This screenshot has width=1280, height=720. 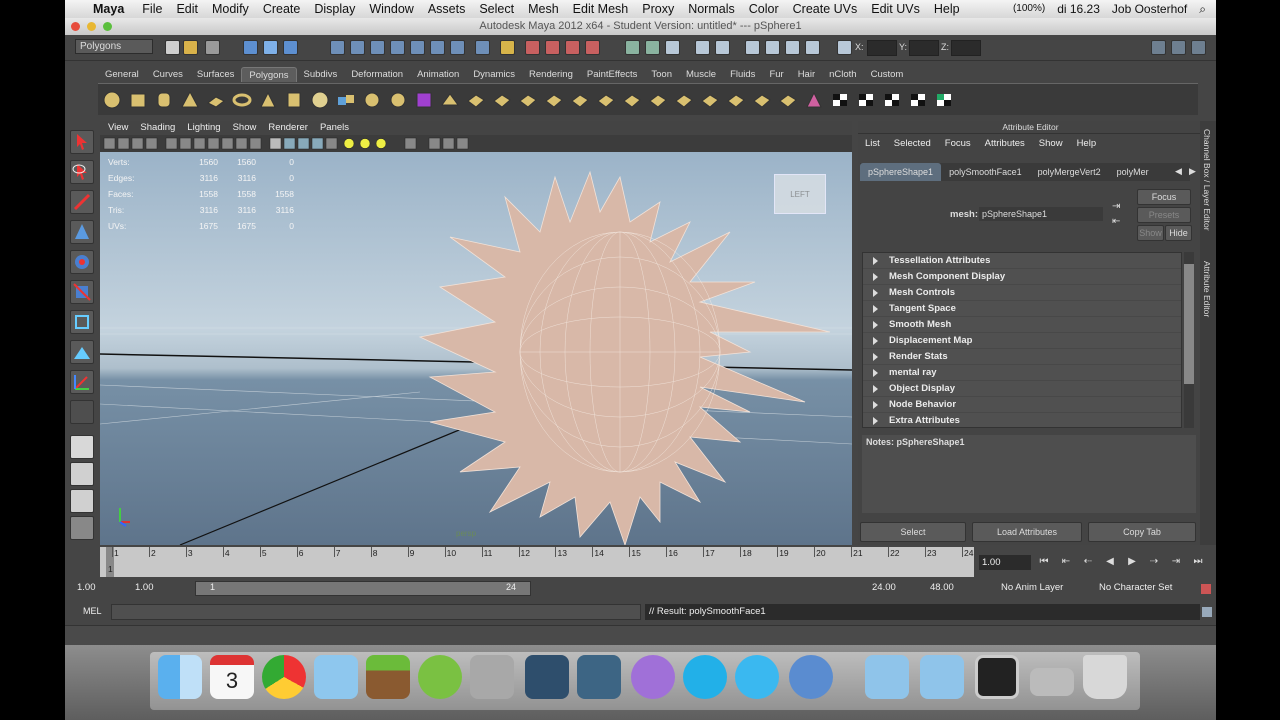 What do you see at coordinates (476, 100) in the screenshot?
I see `bevel-icon` at bounding box center [476, 100].